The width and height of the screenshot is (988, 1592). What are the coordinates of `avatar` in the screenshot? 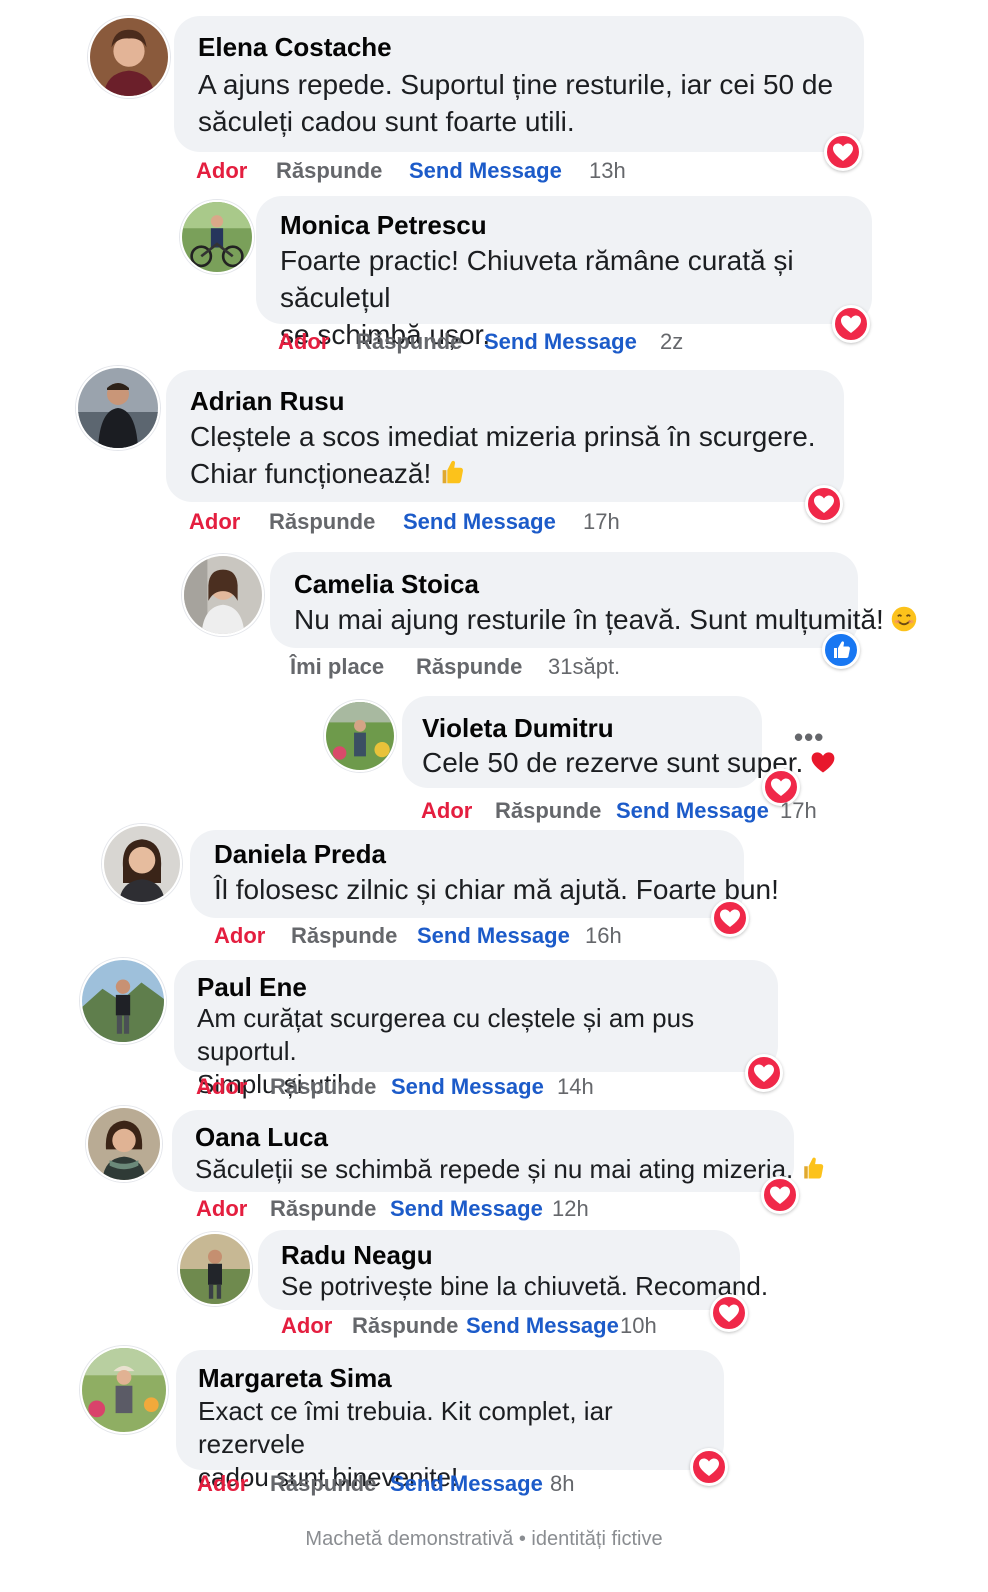 It's located at (124, 1390).